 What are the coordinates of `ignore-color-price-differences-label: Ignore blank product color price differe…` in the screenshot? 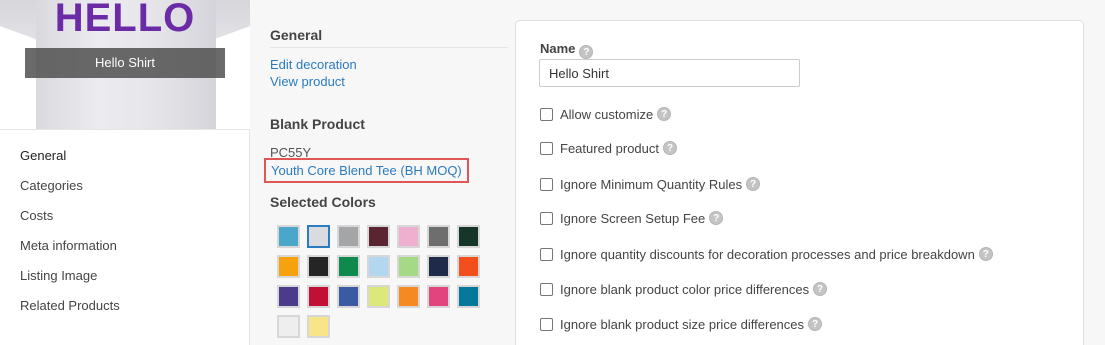 It's located at (685, 289).